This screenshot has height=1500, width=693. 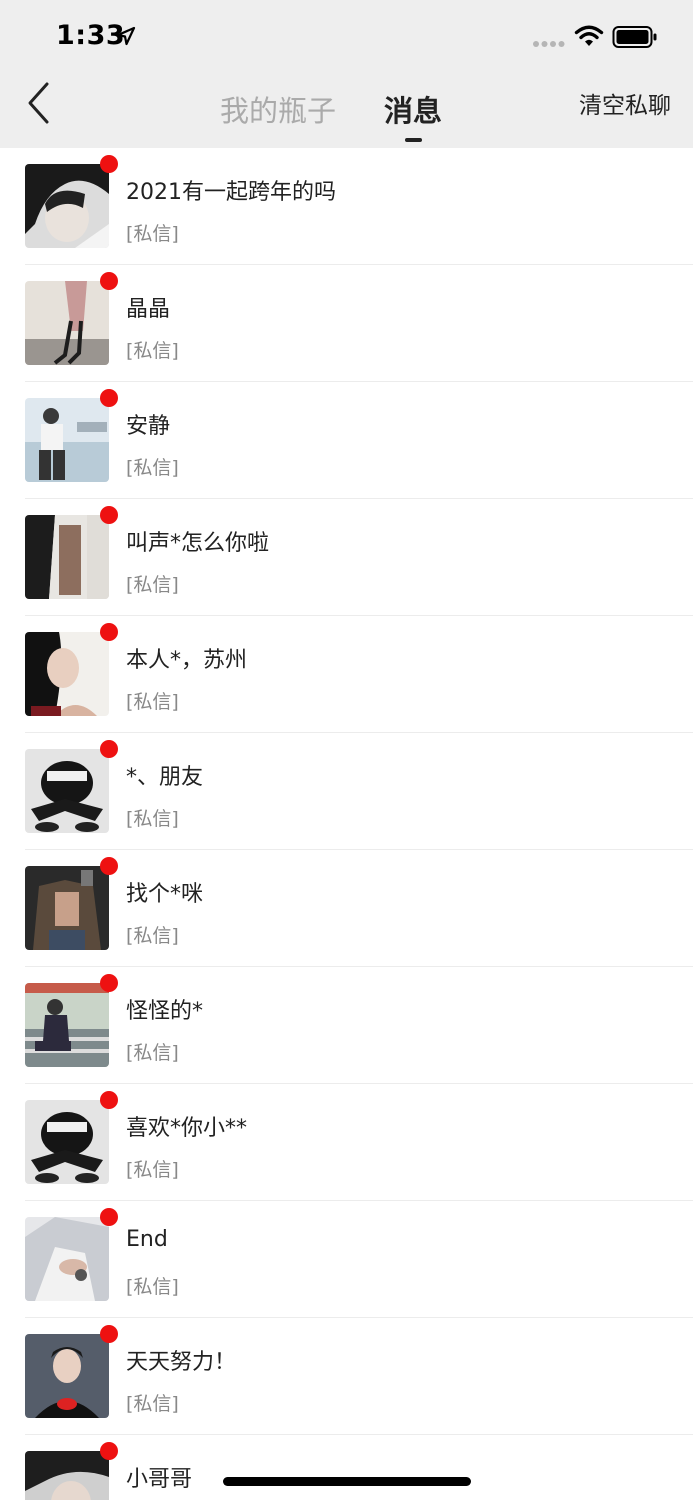 What do you see at coordinates (165, 1011) in the screenshot?
I see `message-title: 怪怪的*` at bounding box center [165, 1011].